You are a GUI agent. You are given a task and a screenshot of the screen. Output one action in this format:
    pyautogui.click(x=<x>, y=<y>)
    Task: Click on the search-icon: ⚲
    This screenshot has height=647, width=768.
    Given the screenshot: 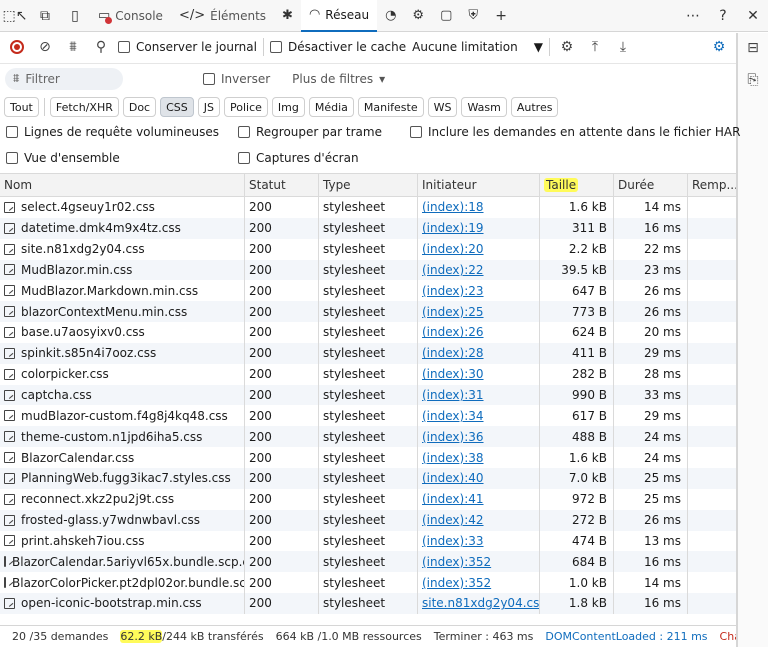 What is the action you would take?
    pyautogui.click(x=101, y=47)
    